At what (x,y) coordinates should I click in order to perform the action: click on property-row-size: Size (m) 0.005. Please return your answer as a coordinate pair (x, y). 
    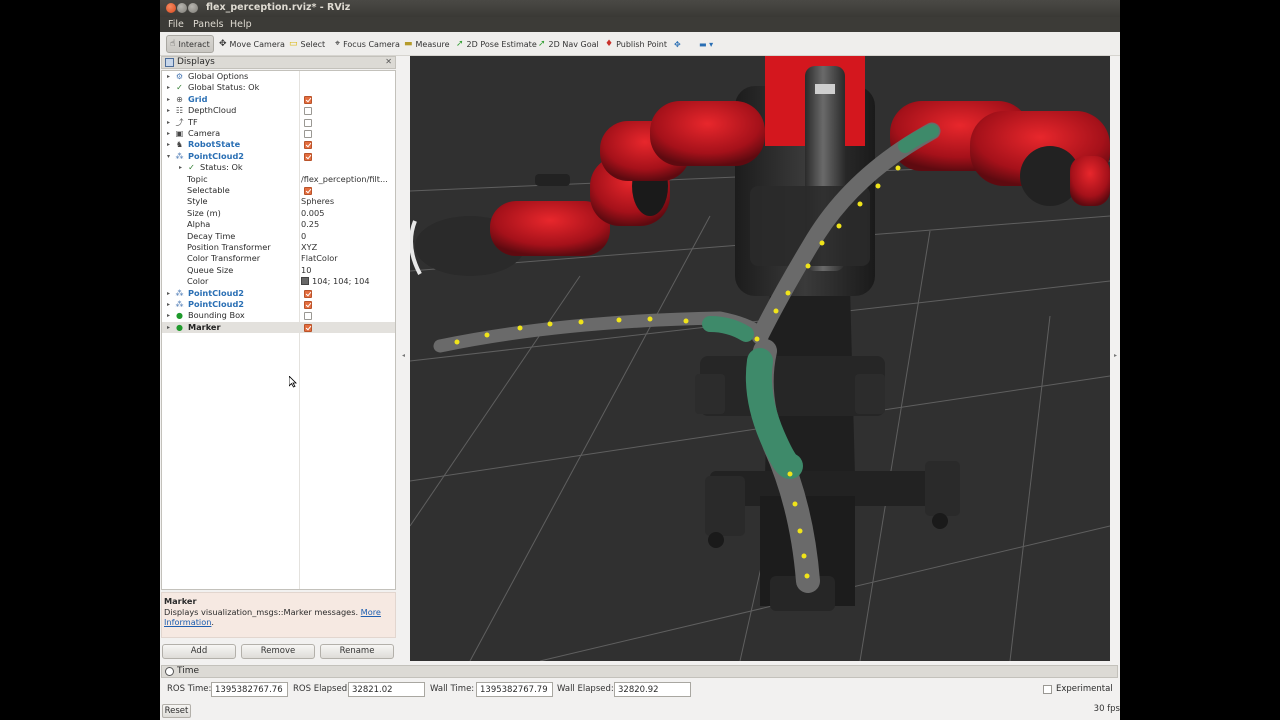
    Looking at the image, I should click on (278, 213).